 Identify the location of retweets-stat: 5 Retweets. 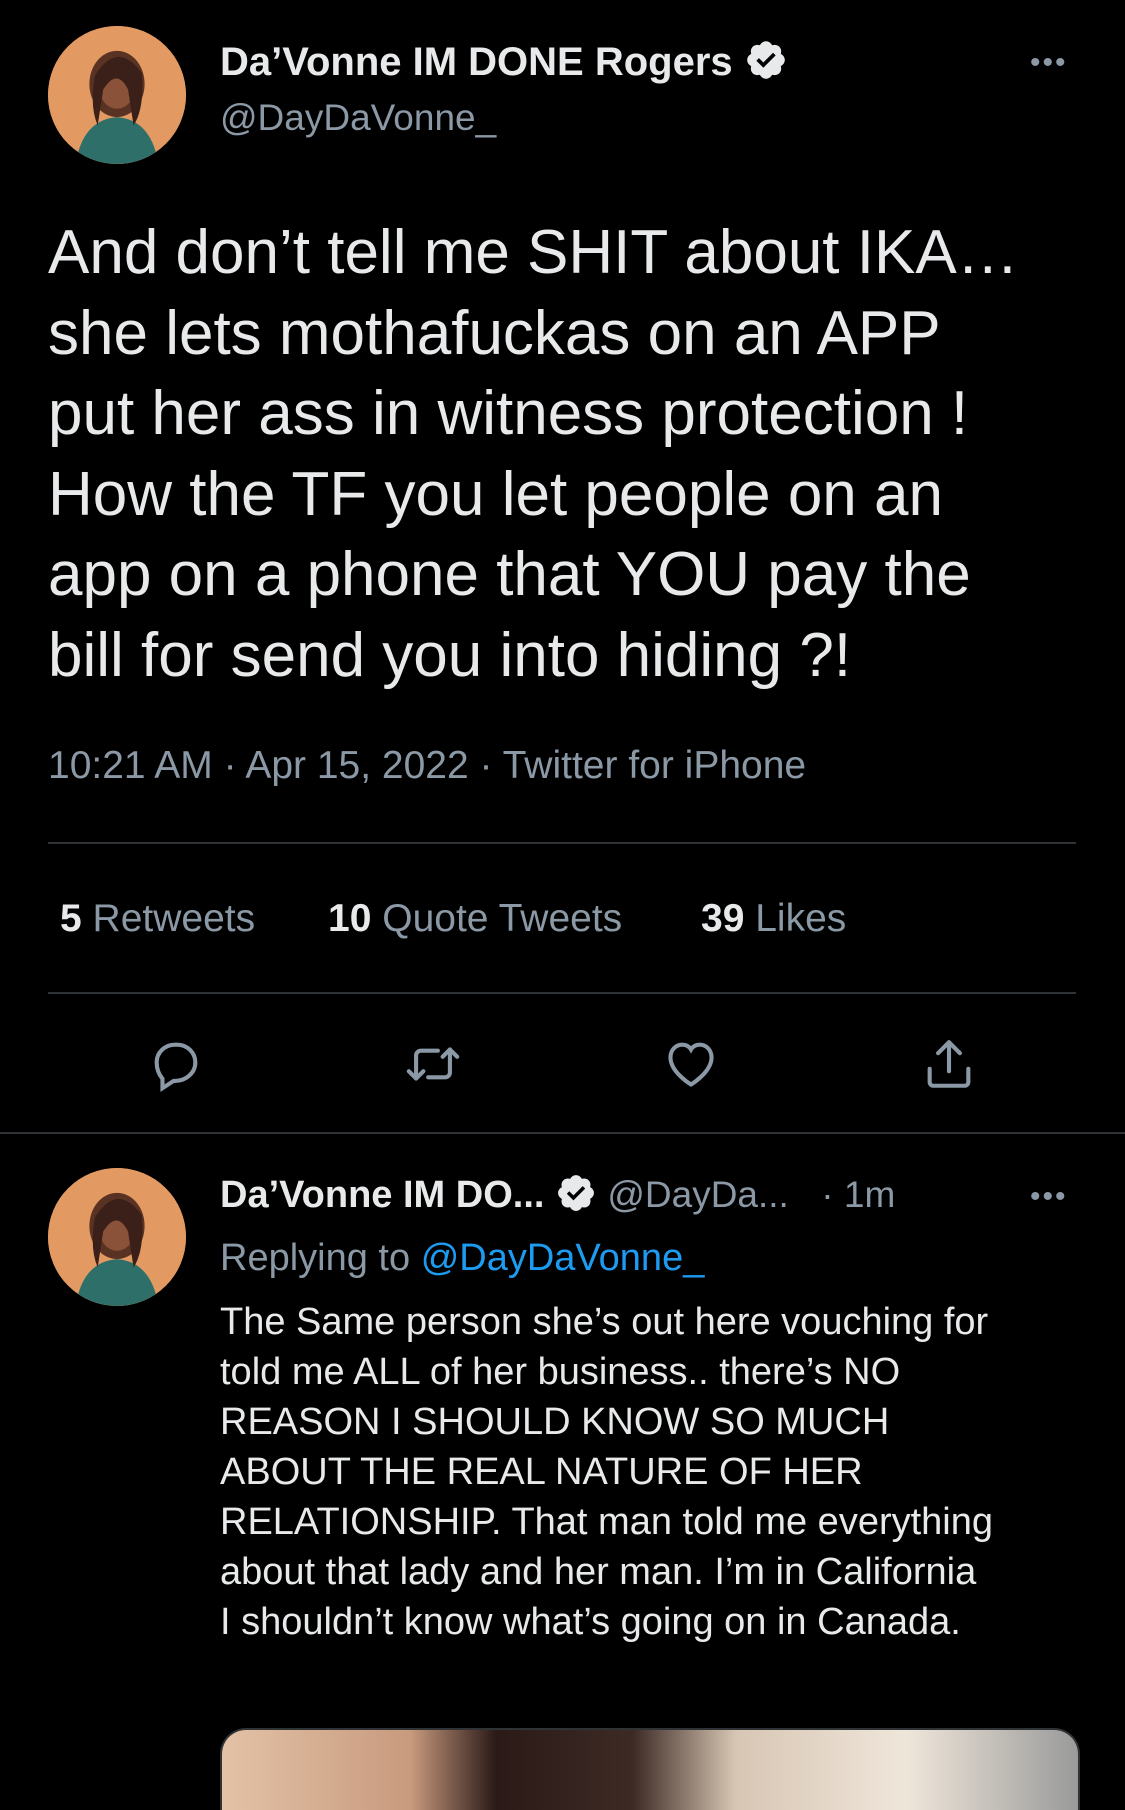
(157, 919).